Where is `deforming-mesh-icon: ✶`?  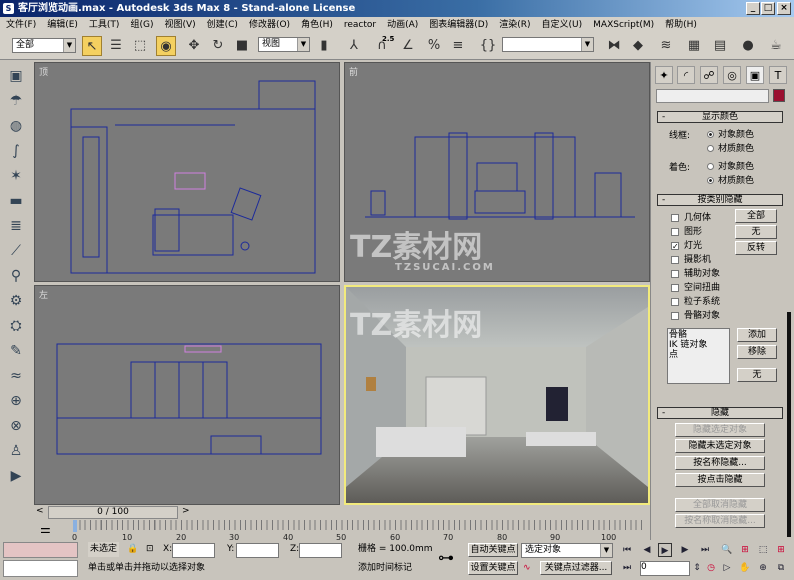 deforming-mesh-icon: ✶ is located at coordinates (16, 176).